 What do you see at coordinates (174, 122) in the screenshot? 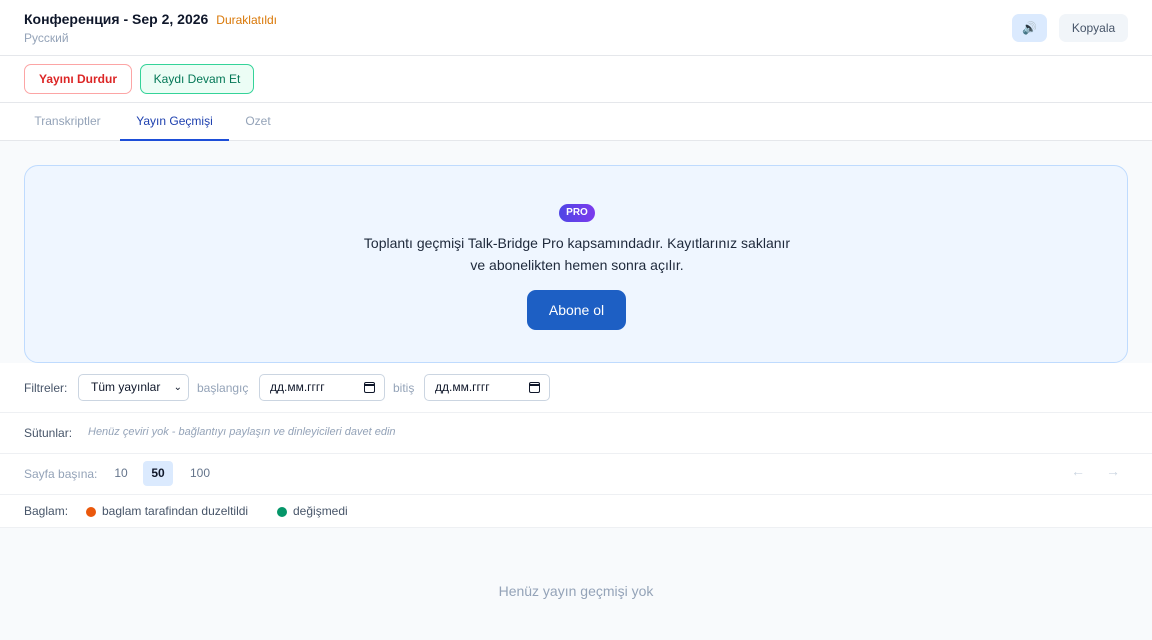
I see `tab-stream-history: Yayın Geçmişi` at bounding box center [174, 122].